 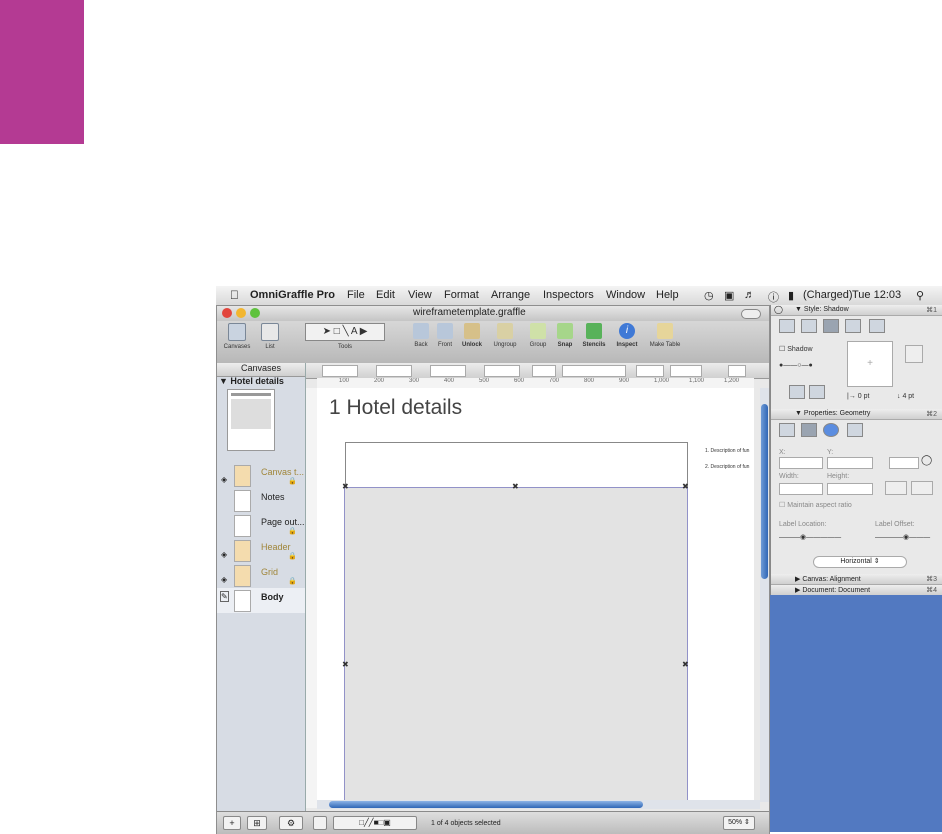 I want to click on menu-clock: Tue 12:03, so click(x=876, y=295).